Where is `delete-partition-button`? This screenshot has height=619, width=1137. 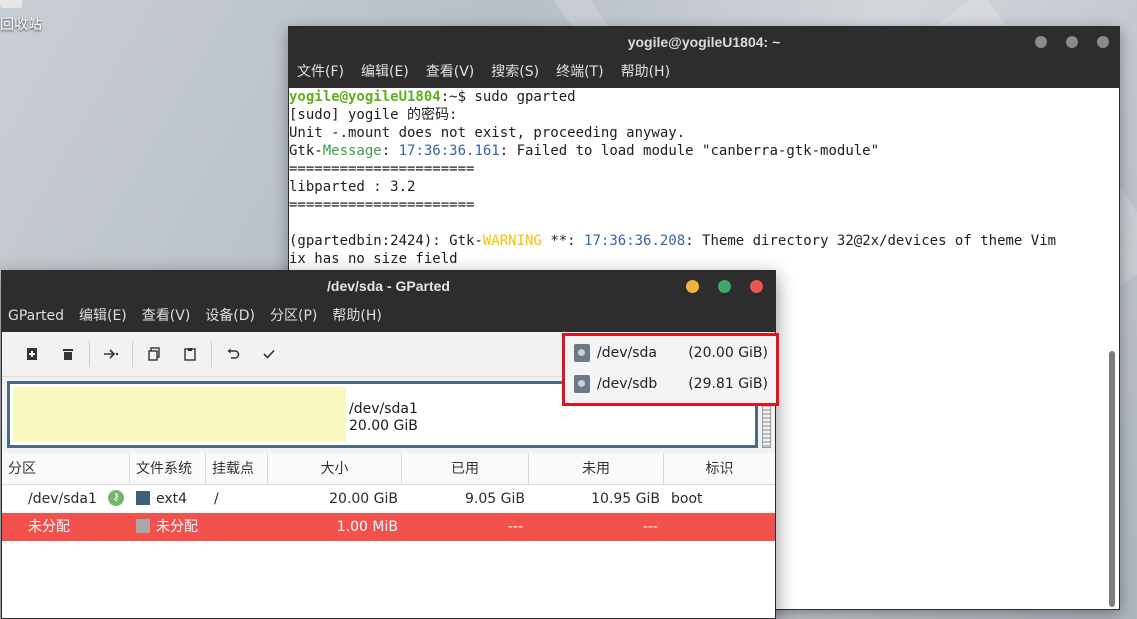 delete-partition-button is located at coordinates (68, 354).